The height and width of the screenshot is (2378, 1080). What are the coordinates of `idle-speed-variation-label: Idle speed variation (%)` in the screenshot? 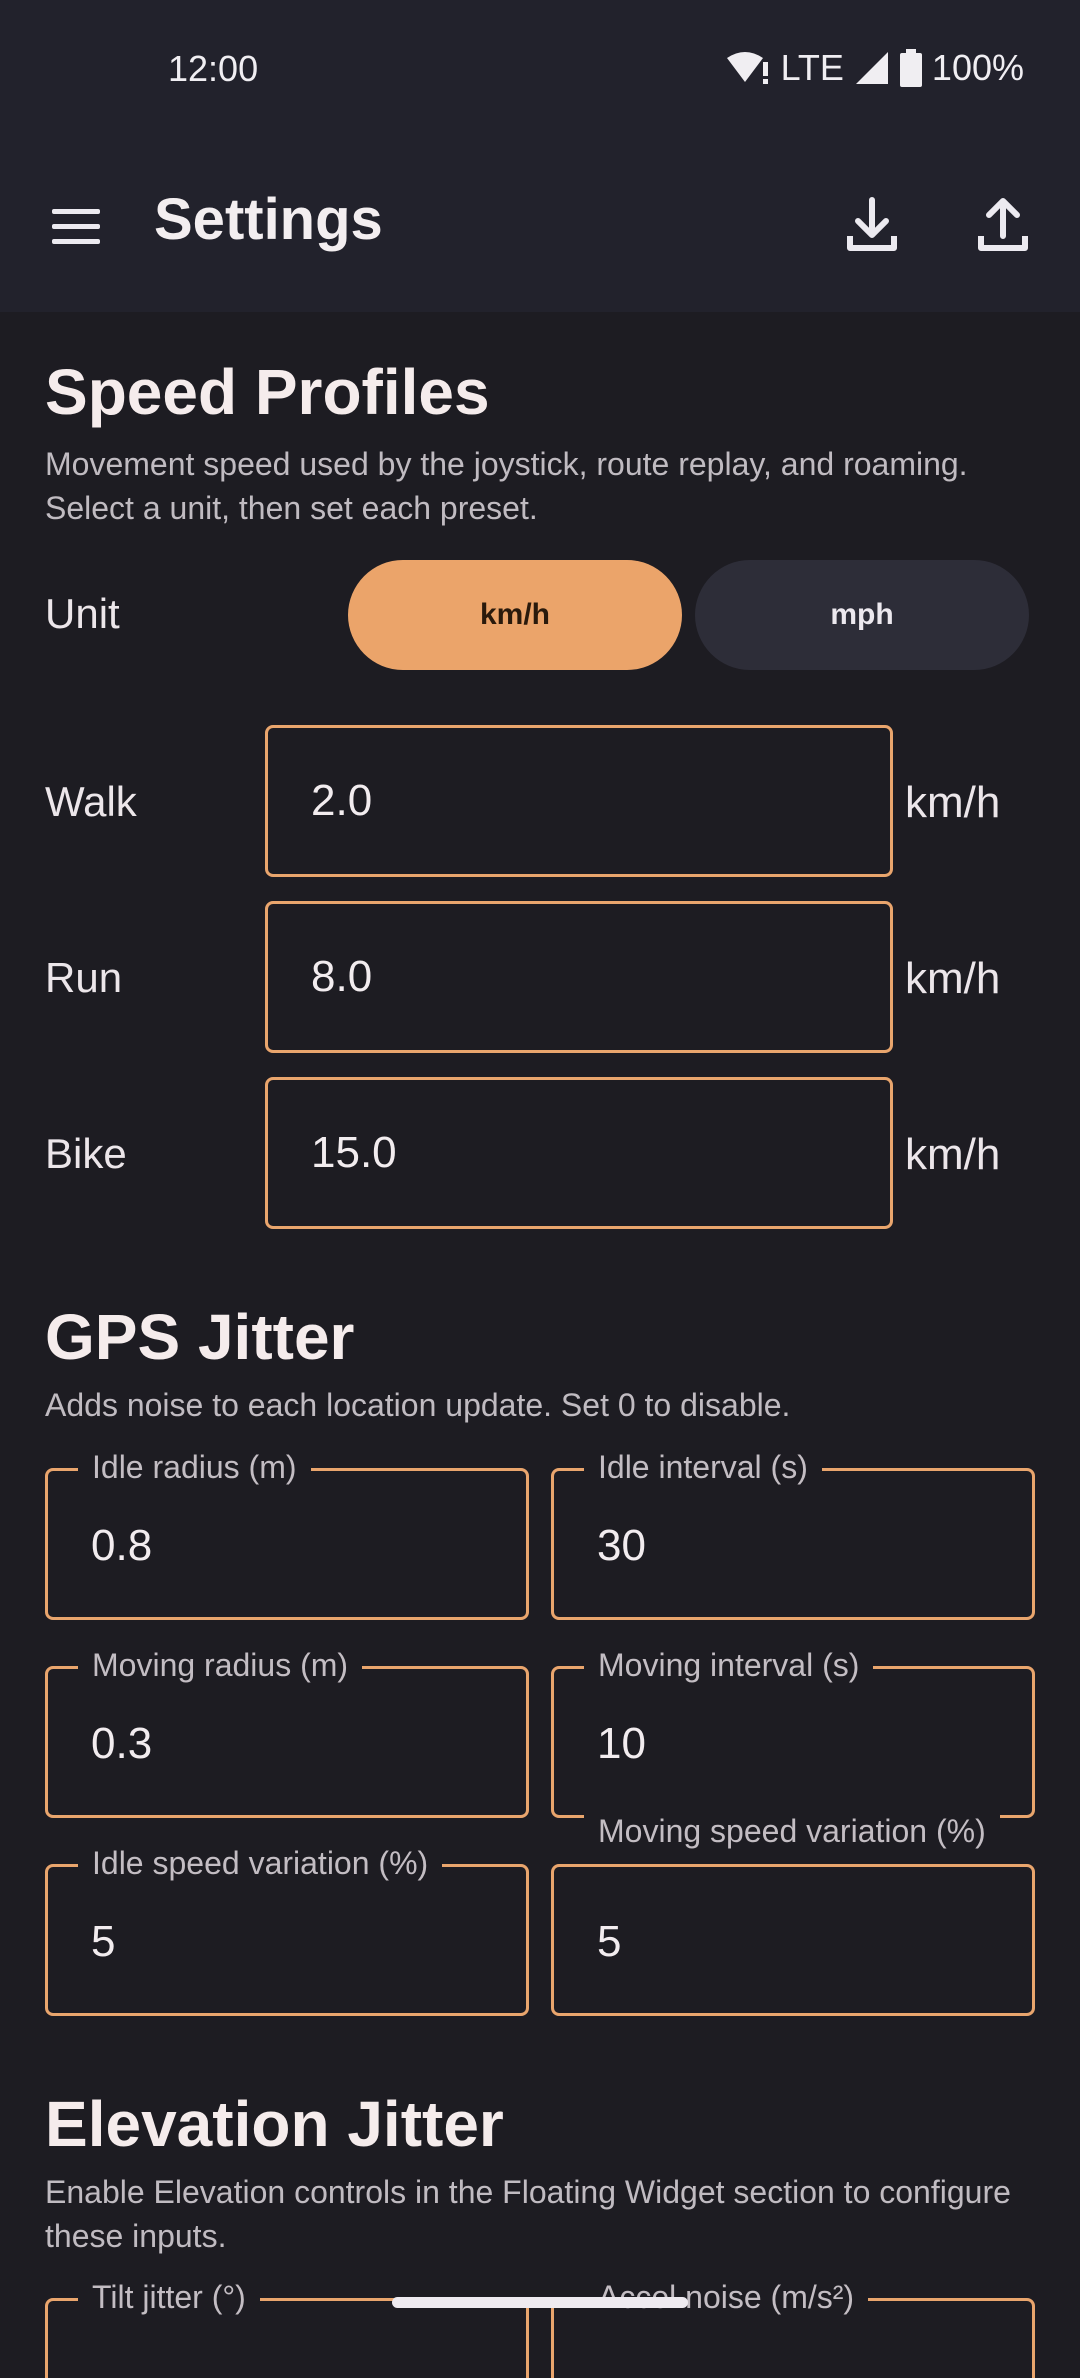 It's located at (260, 1863).